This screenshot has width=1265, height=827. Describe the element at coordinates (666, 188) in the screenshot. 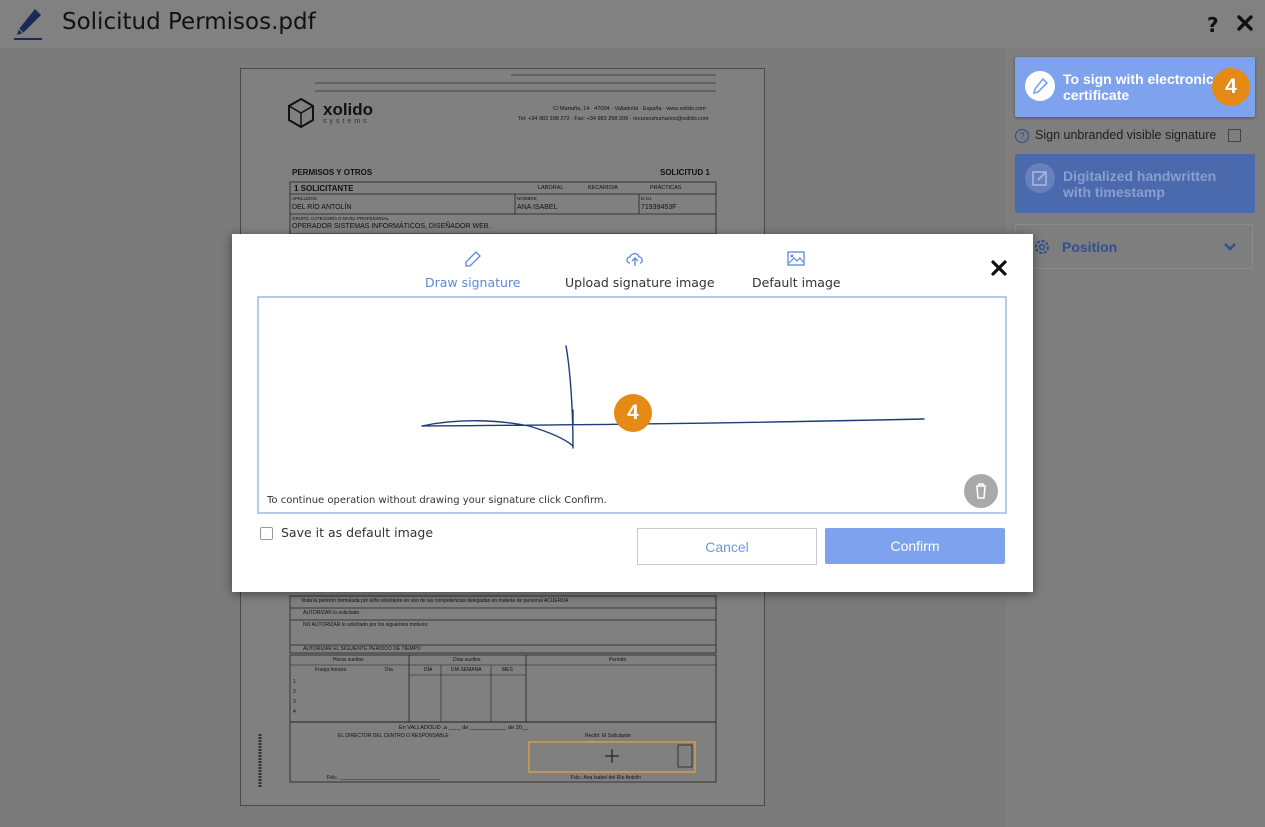

I see `option-practicas: PRÁCTICAS` at that location.